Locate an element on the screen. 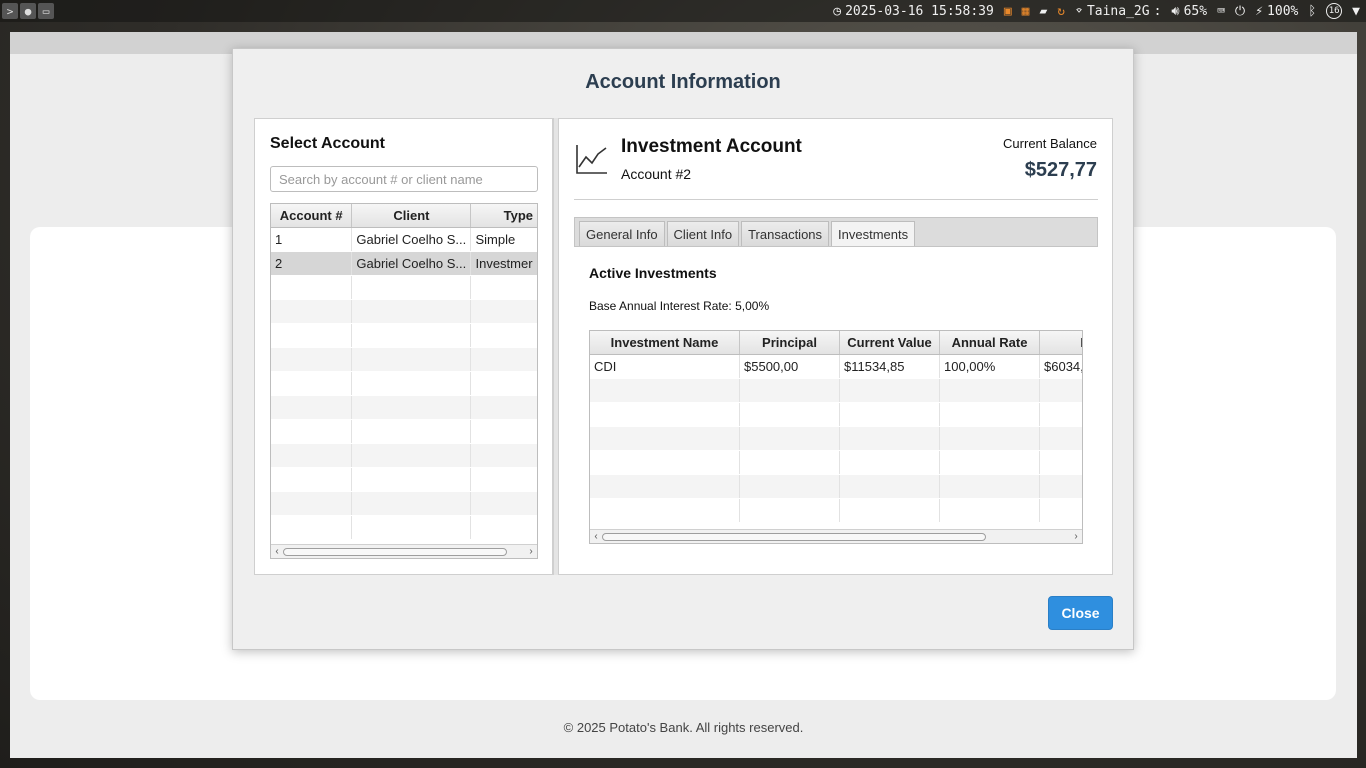 The height and width of the screenshot is (768, 1366). volume-indicator: 🔊︎ 65% is located at coordinates (1189, 11).